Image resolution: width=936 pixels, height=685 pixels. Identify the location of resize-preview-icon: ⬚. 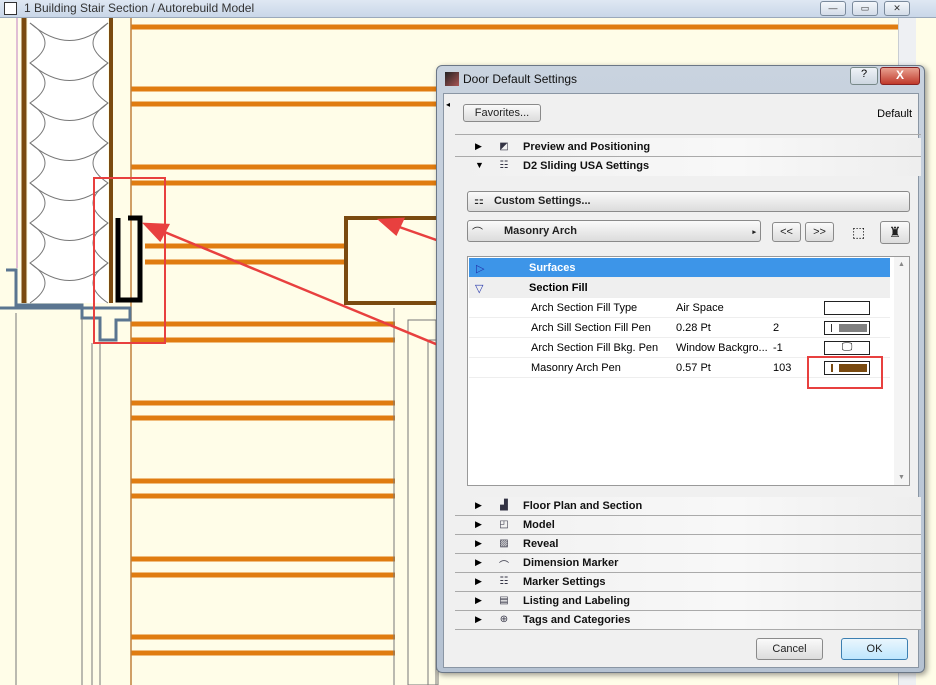
(858, 232).